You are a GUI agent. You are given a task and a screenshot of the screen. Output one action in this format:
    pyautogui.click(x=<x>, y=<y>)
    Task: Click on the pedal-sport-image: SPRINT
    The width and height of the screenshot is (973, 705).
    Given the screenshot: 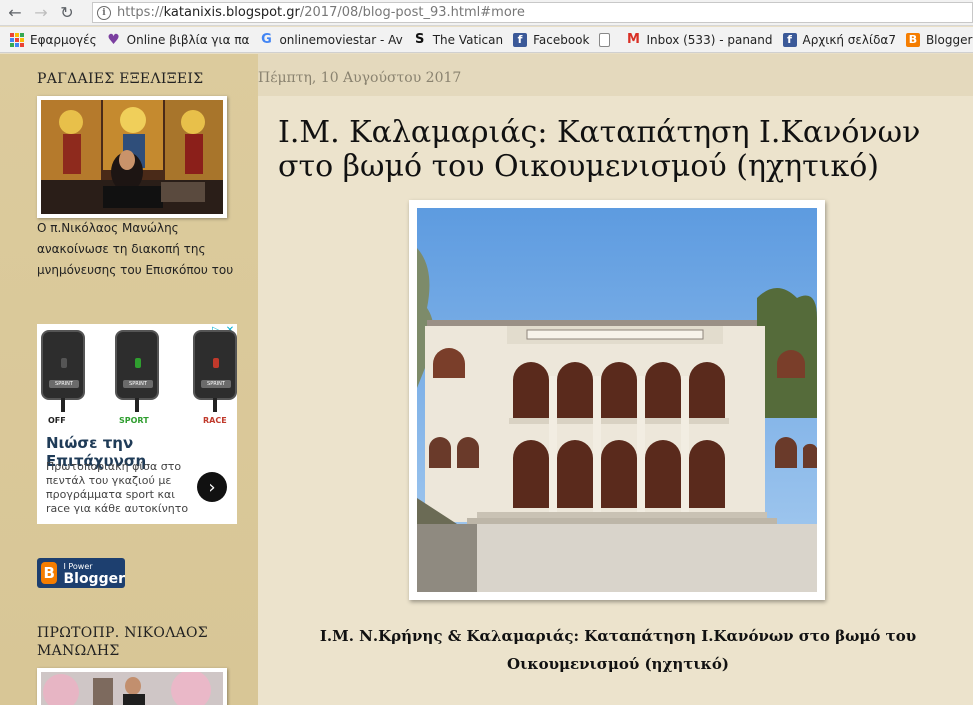 What is the action you would take?
    pyautogui.click(x=137, y=371)
    